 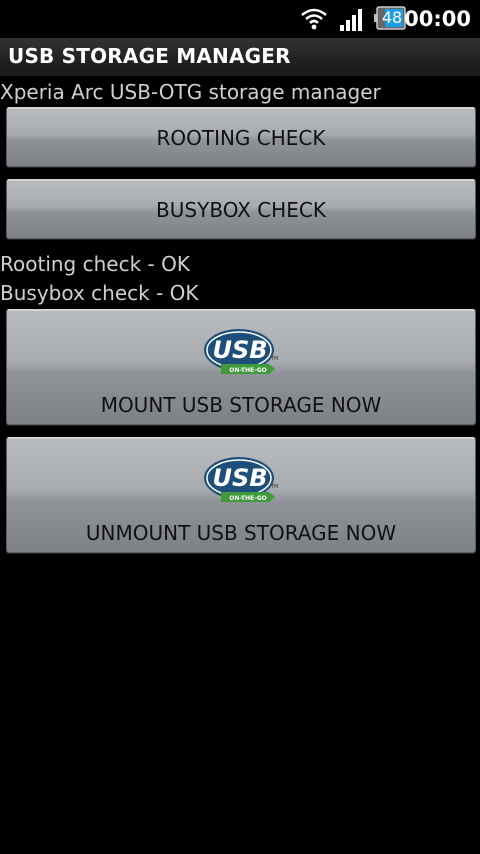 I want to click on clock: 00:00, so click(x=437, y=19).